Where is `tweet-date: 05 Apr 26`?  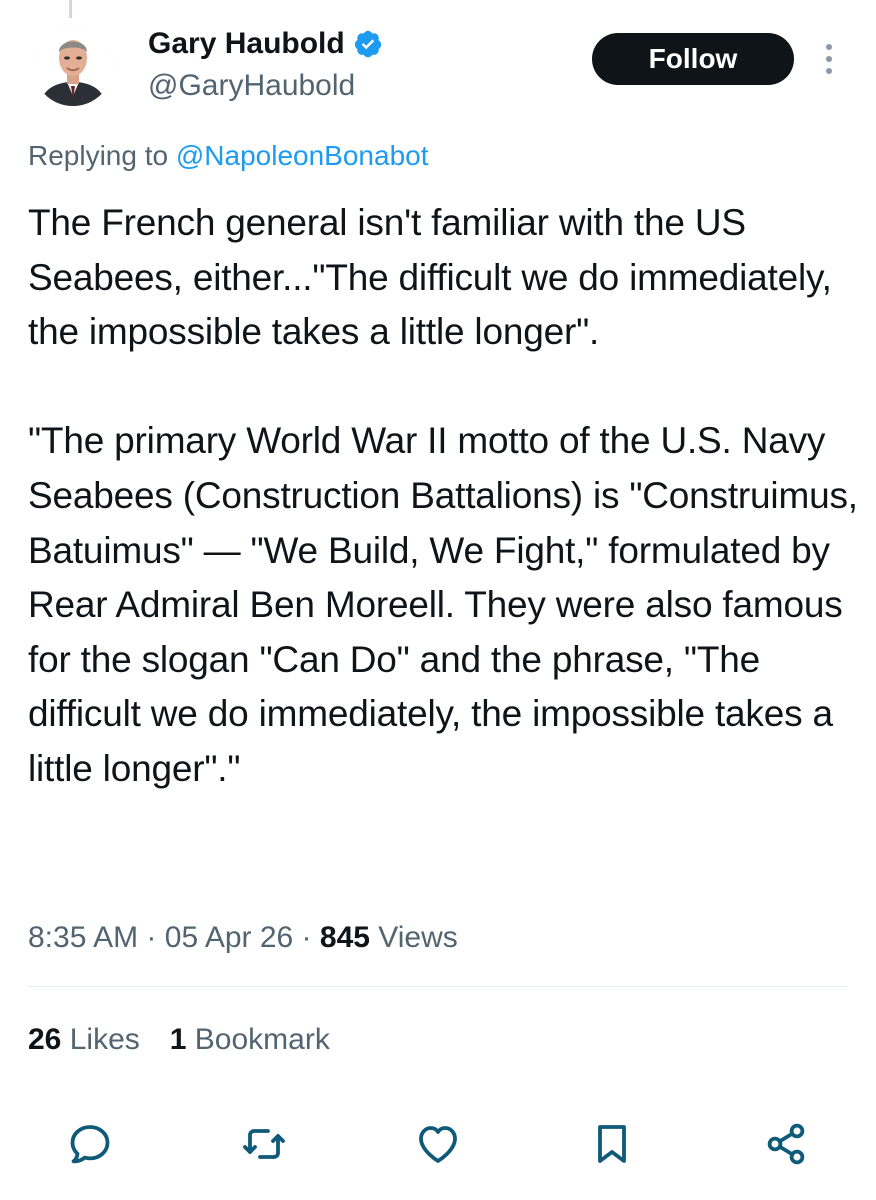 tweet-date: 05 Apr 26 is located at coordinates (229, 937).